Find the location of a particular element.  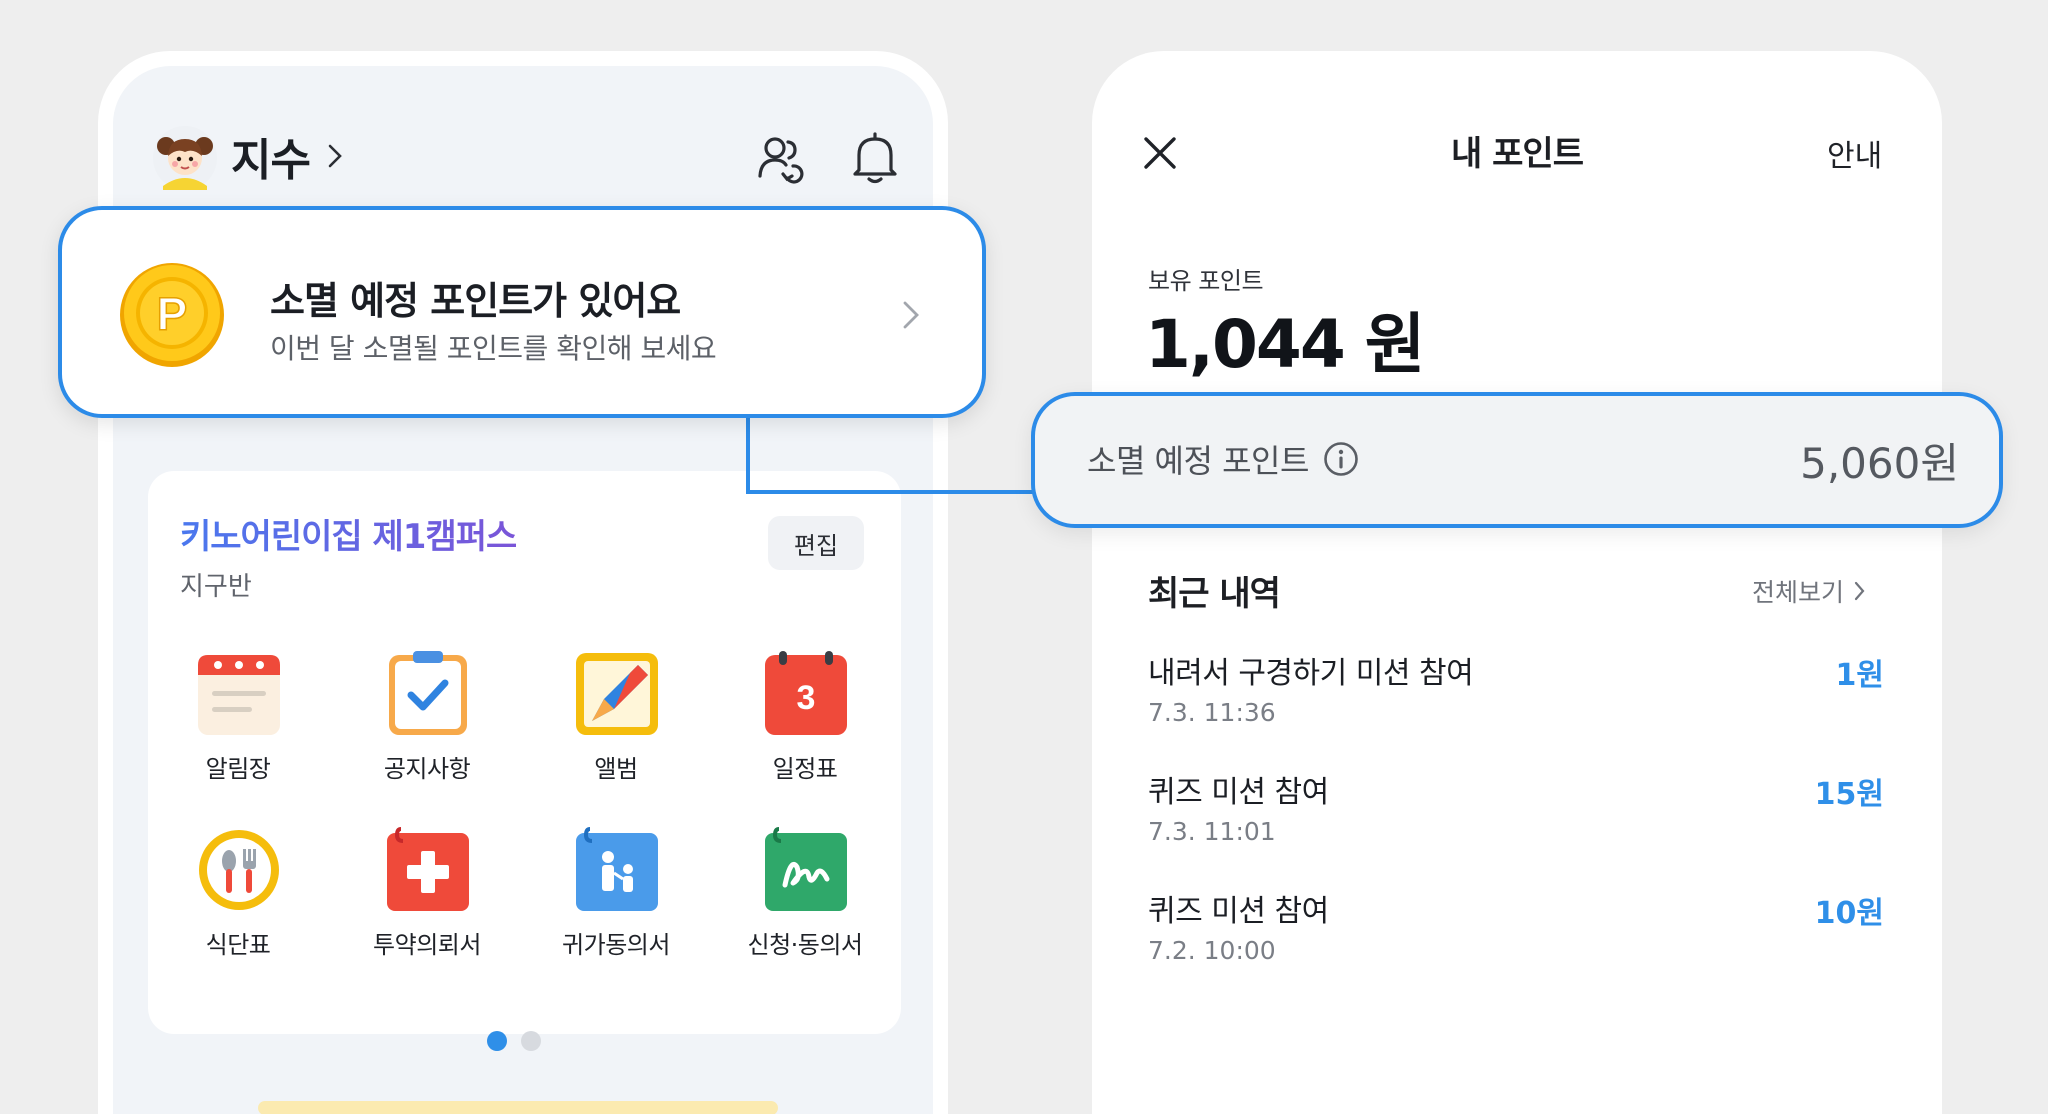

calendar-icon: 3 is located at coordinates (806, 693).